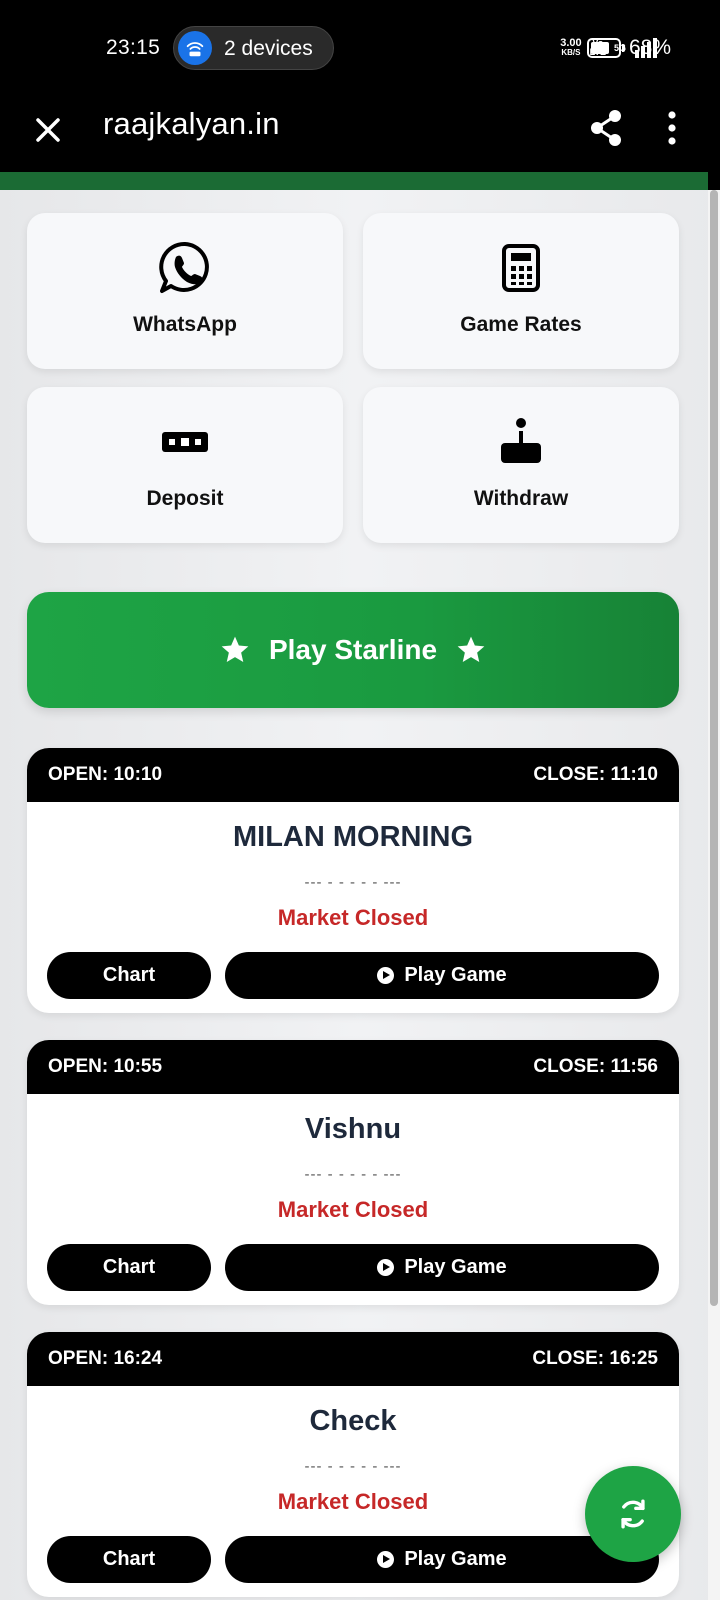 The width and height of the screenshot is (720, 1600). Describe the element at coordinates (105, 774) in the screenshot. I see `open-time: OPEN: 10:10` at that location.